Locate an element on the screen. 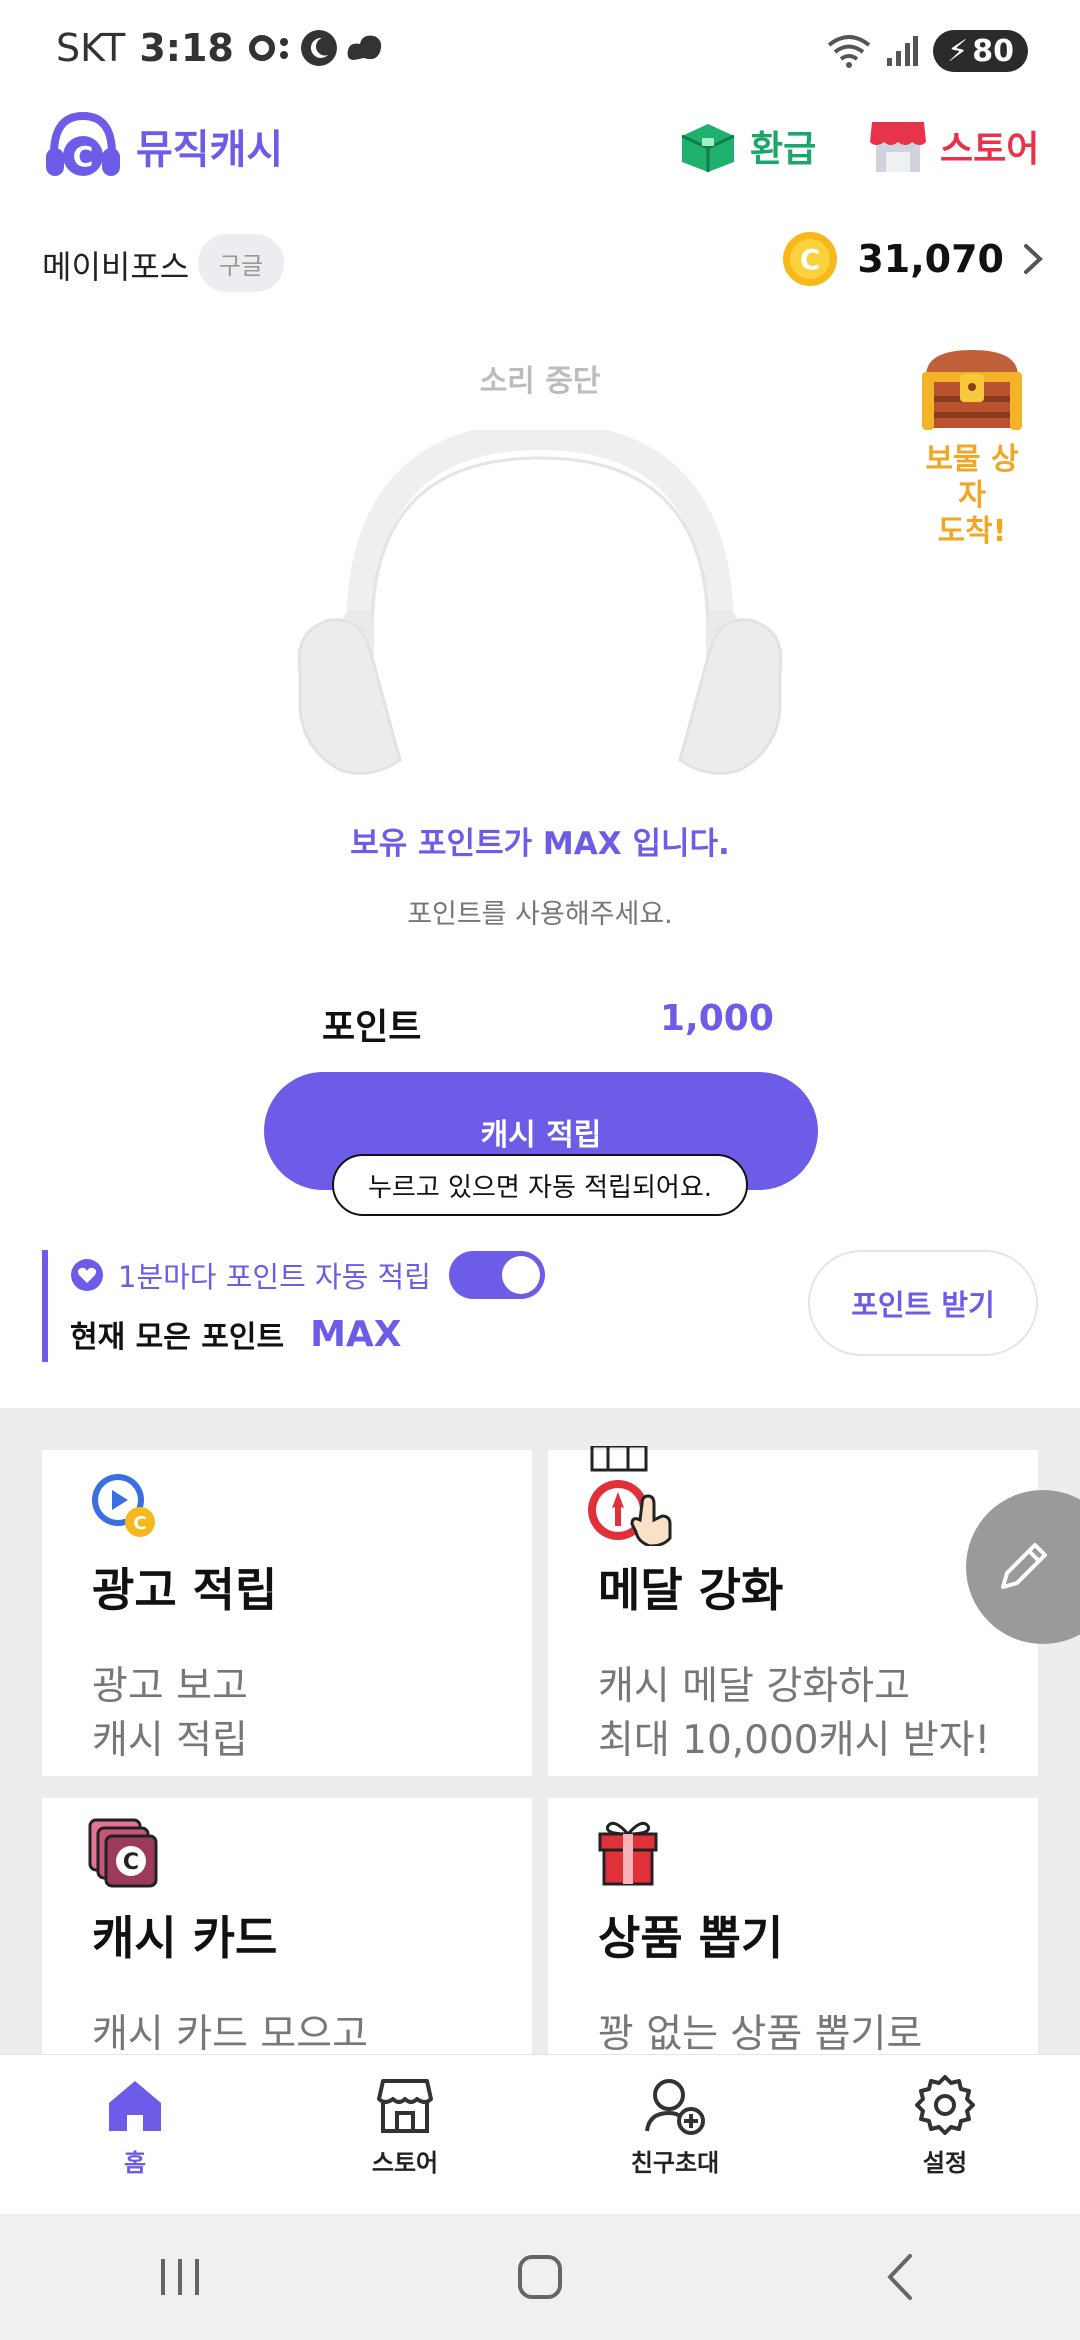 Image resolution: width=1080 pixels, height=2340 pixels. nav-settings-label: 설정 is located at coordinates (945, 2163).